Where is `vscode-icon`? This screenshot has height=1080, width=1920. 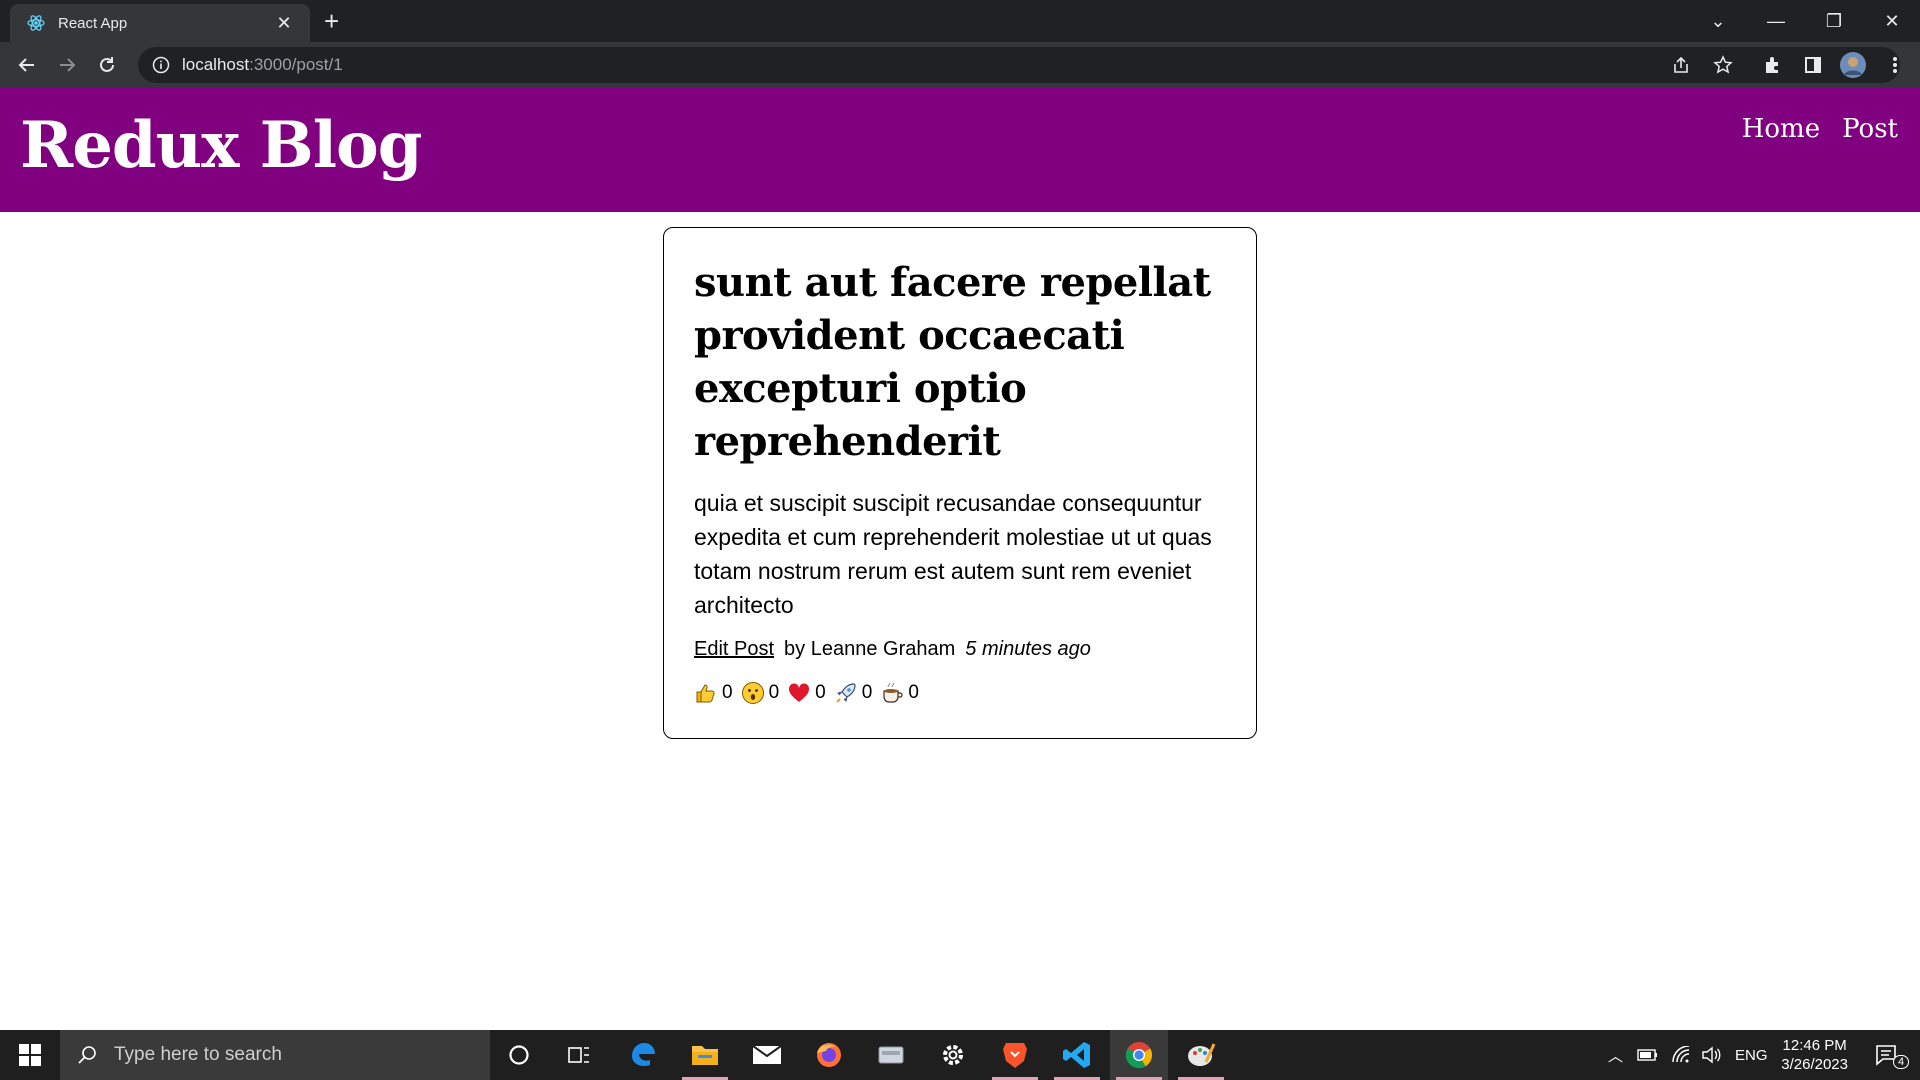 vscode-icon is located at coordinates (1076, 1055).